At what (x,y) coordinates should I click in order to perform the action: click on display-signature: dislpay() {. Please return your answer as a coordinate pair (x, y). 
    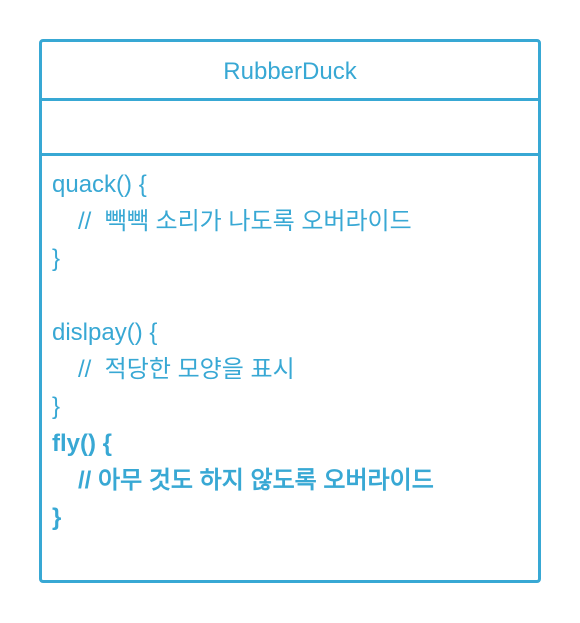
    Looking at the image, I should click on (105, 332).